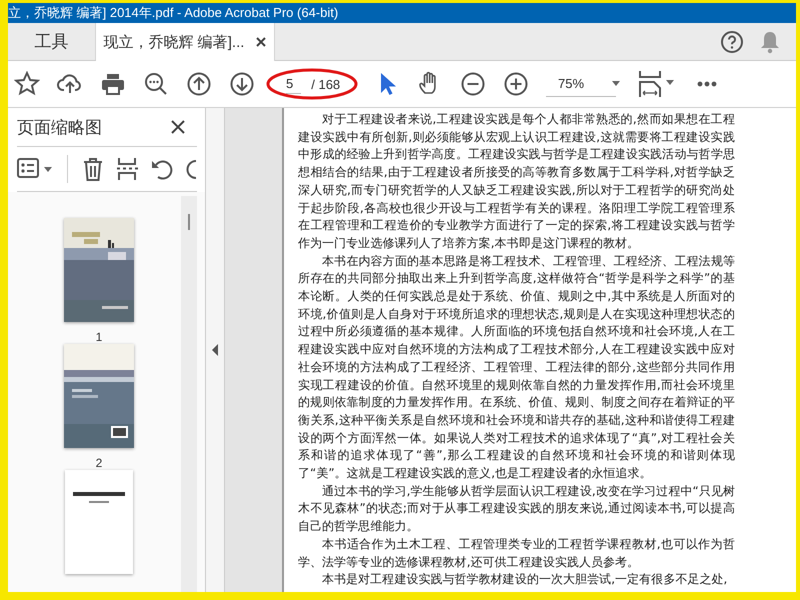 The height and width of the screenshot is (600, 800). I want to click on extract-pages-icon, so click(127, 169).